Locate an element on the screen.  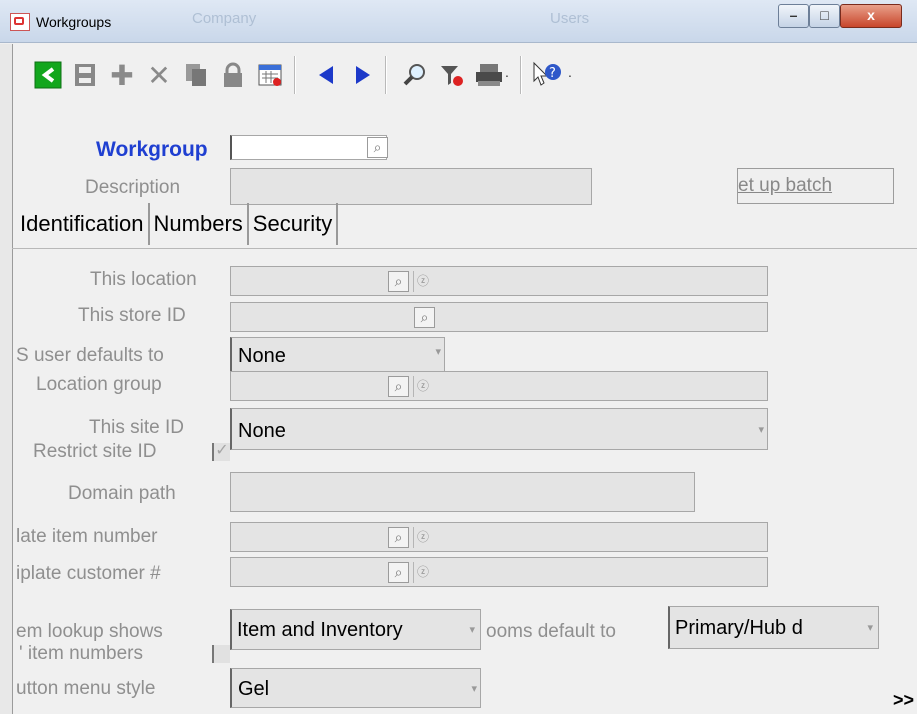
item-lookup-select: Item and Inventory ▾ is located at coordinates (355, 629).